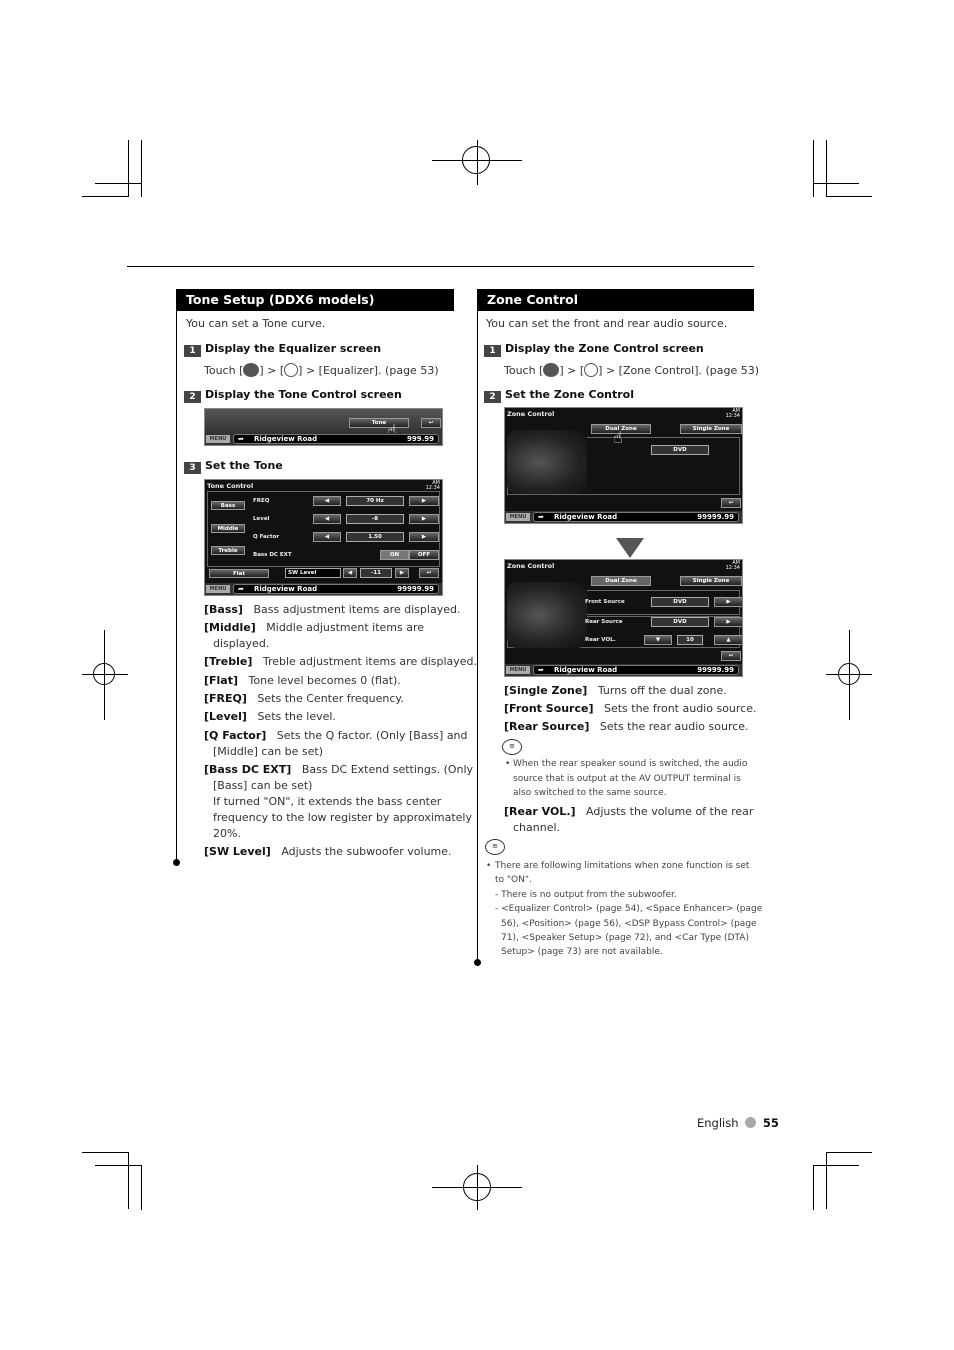 The width and height of the screenshot is (954, 1350). Describe the element at coordinates (680, 622) in the screenshot. I see `rear-source-value: DVD` at that location.